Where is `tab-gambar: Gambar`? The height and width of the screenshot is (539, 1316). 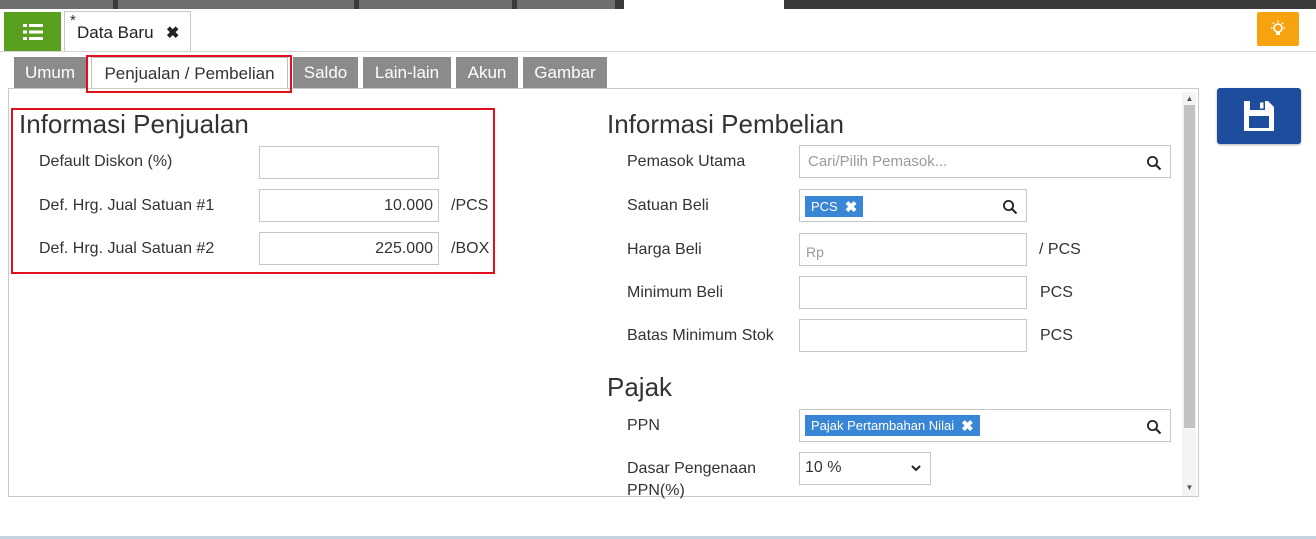
tab-gambar: Gambar is located at coordinates (565, 73).